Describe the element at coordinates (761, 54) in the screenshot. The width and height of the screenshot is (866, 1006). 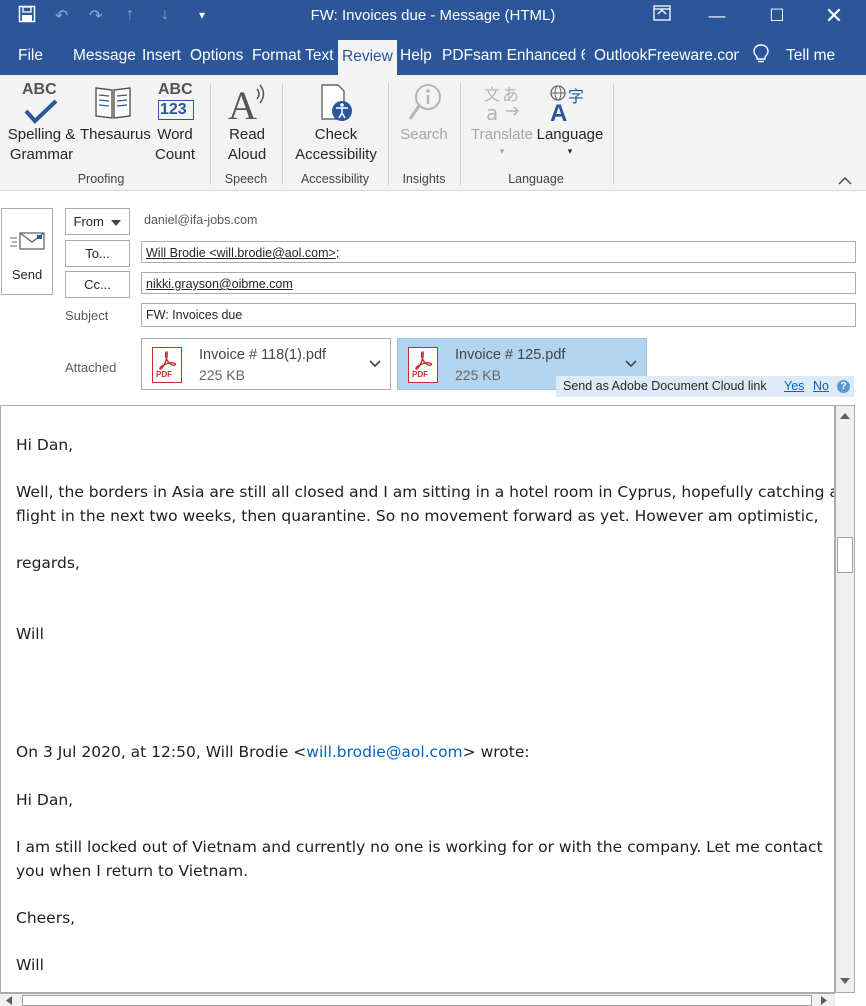
I see `lightbulb-icon` at that location.